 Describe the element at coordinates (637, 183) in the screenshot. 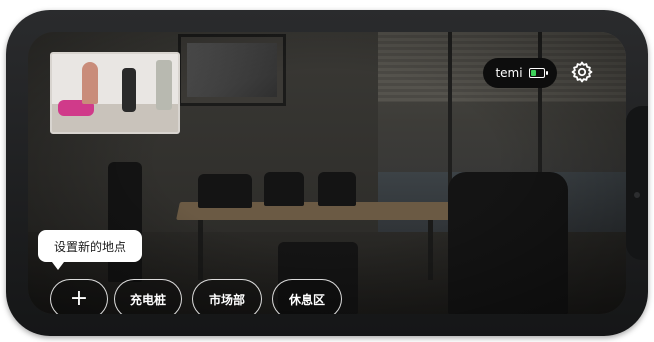

I see `phone-notch` at that location.